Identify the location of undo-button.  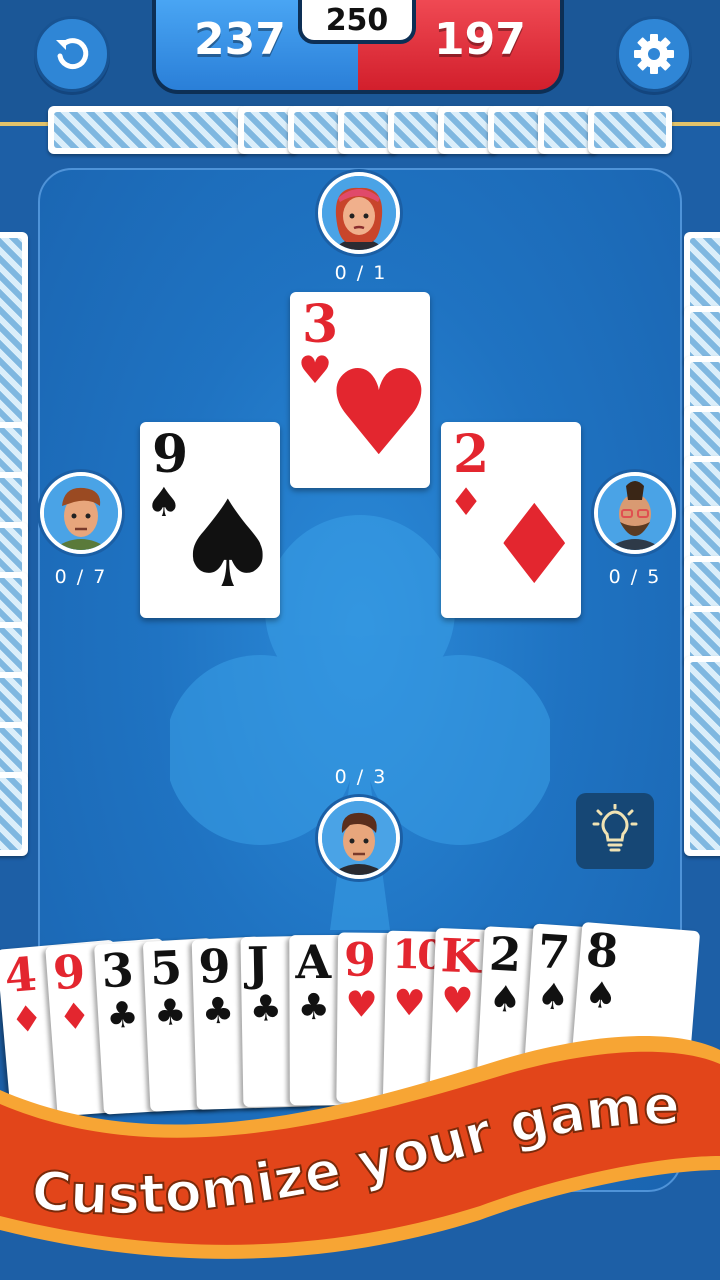
(72, 54).